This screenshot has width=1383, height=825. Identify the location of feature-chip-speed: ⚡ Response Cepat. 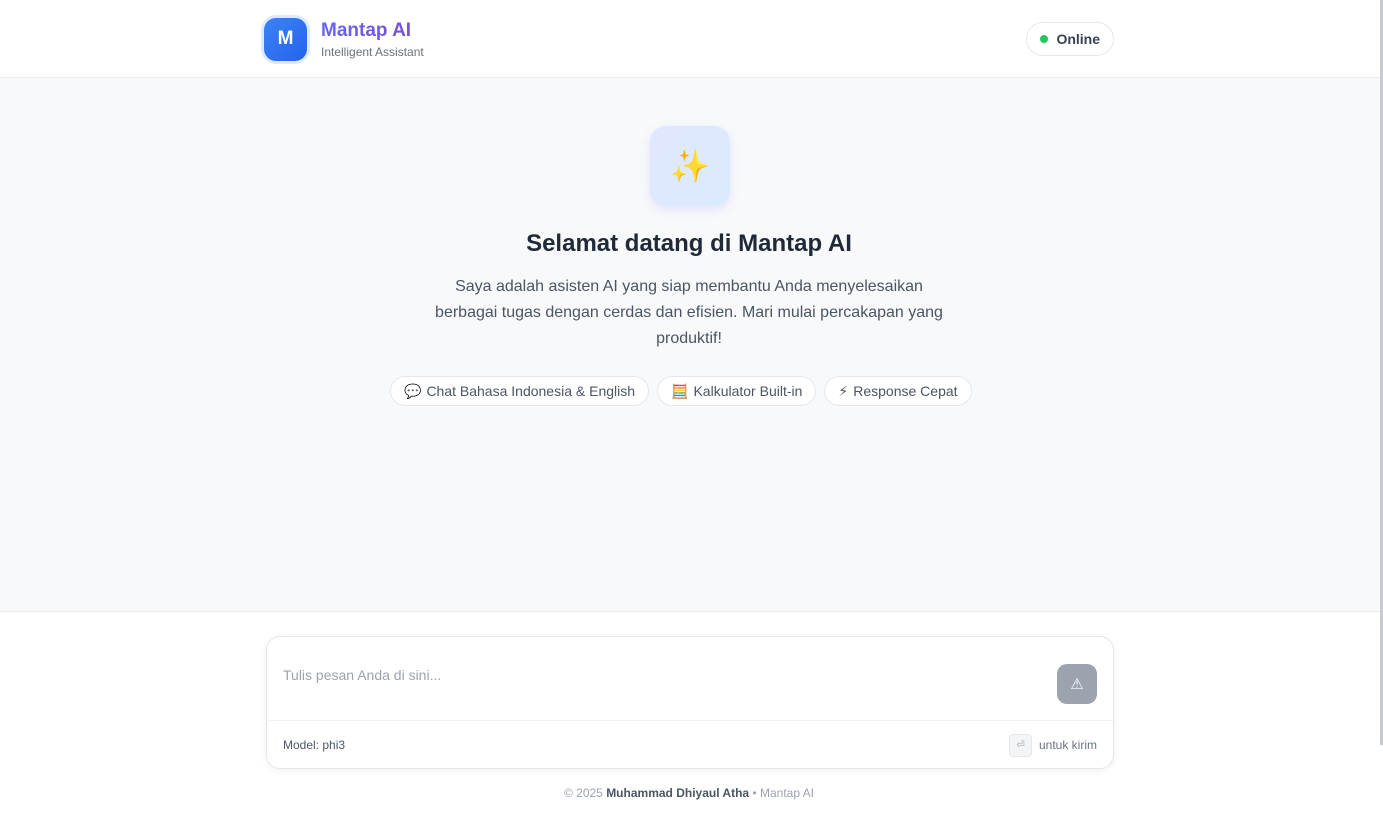
(898, 391).